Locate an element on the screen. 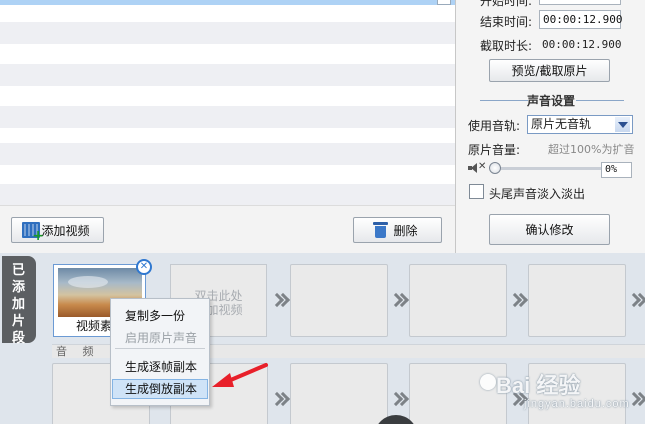  duration-label: 截取时长: is located at coordinates (506, 46).